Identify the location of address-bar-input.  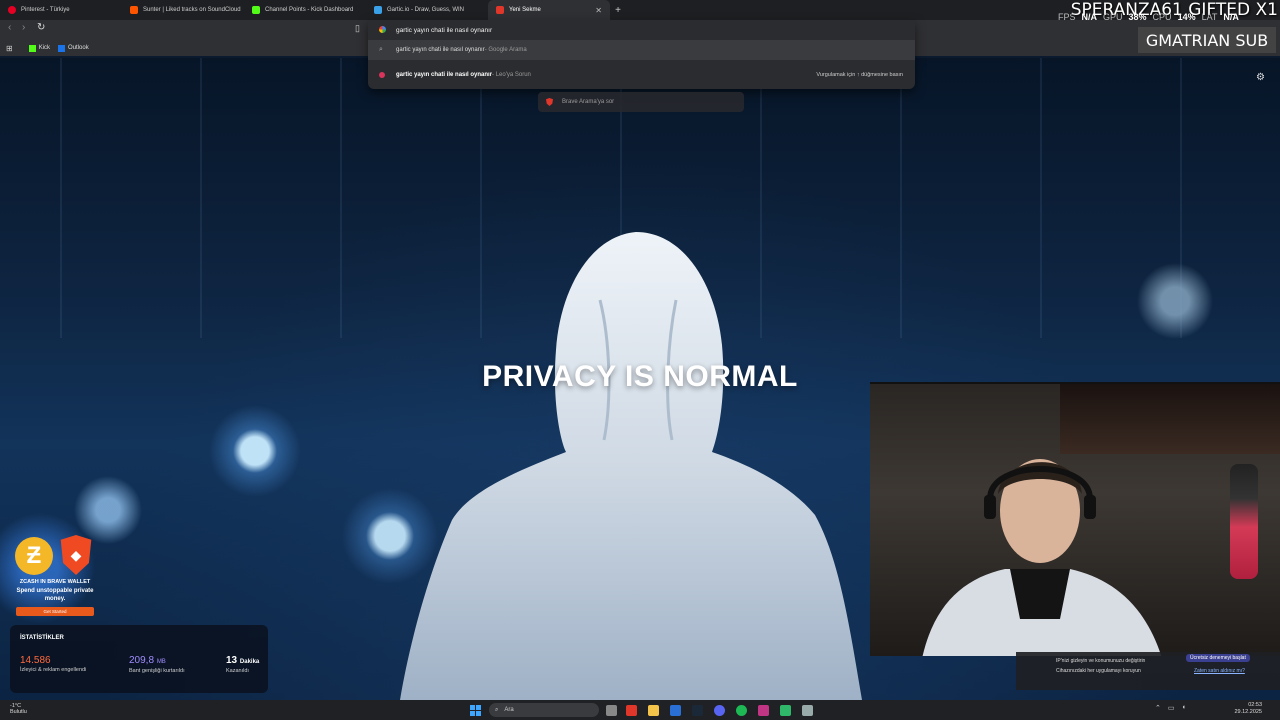
(641, 30).